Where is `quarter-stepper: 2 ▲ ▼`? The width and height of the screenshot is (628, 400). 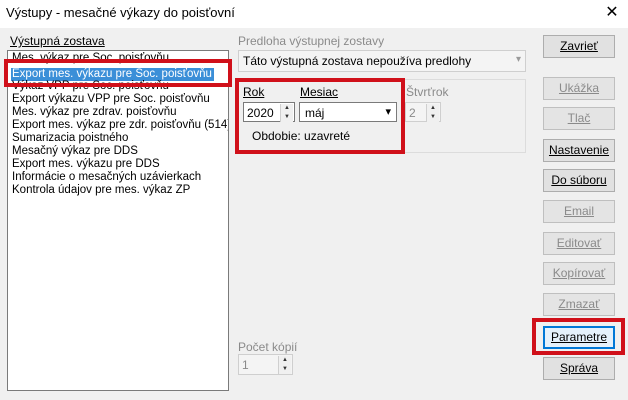 quarter-stepper: 2 ▲ ▼ is located at coordinates (423, 112).